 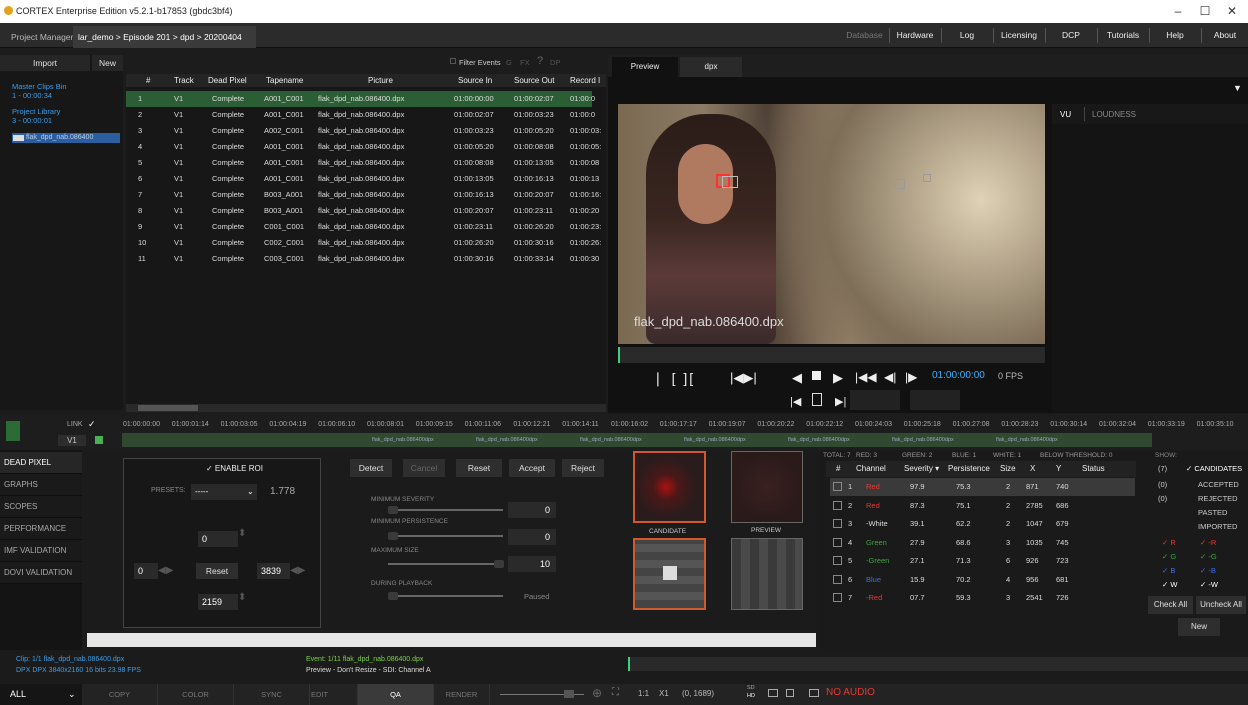 I want to click on tab-project-manager: Project Manager, so click(x=42, y=37).